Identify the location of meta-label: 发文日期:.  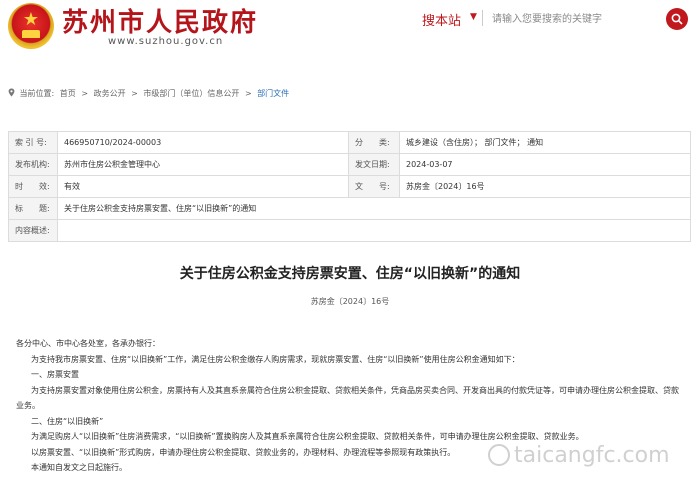
(374, 164).